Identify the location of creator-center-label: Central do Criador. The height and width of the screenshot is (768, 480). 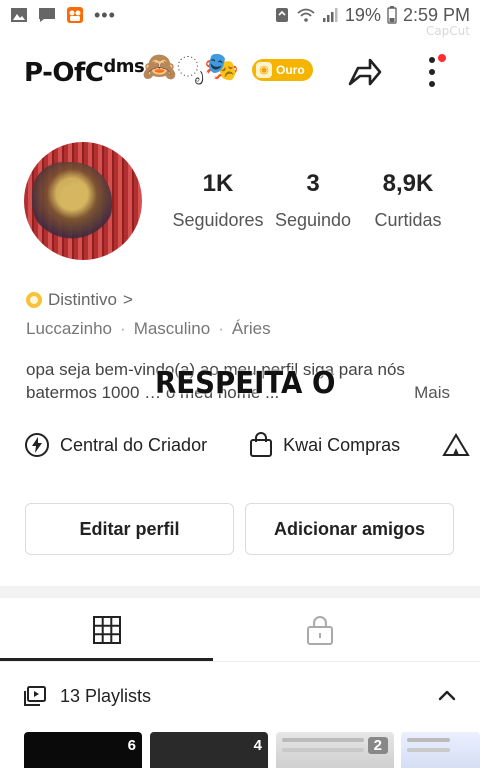
(134, 444).